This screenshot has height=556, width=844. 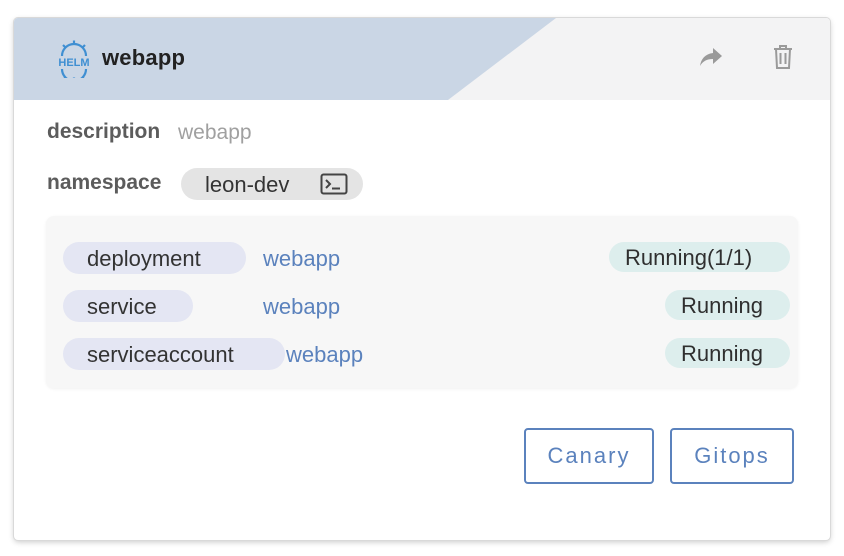 I want to click on description-label: description, so click(x=104, y=131).